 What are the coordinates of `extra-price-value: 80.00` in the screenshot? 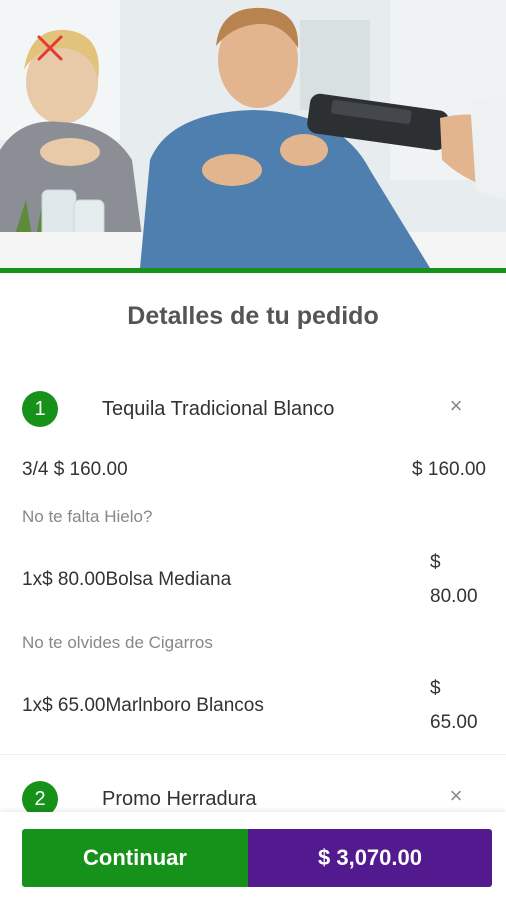 It's located at (454, 596).